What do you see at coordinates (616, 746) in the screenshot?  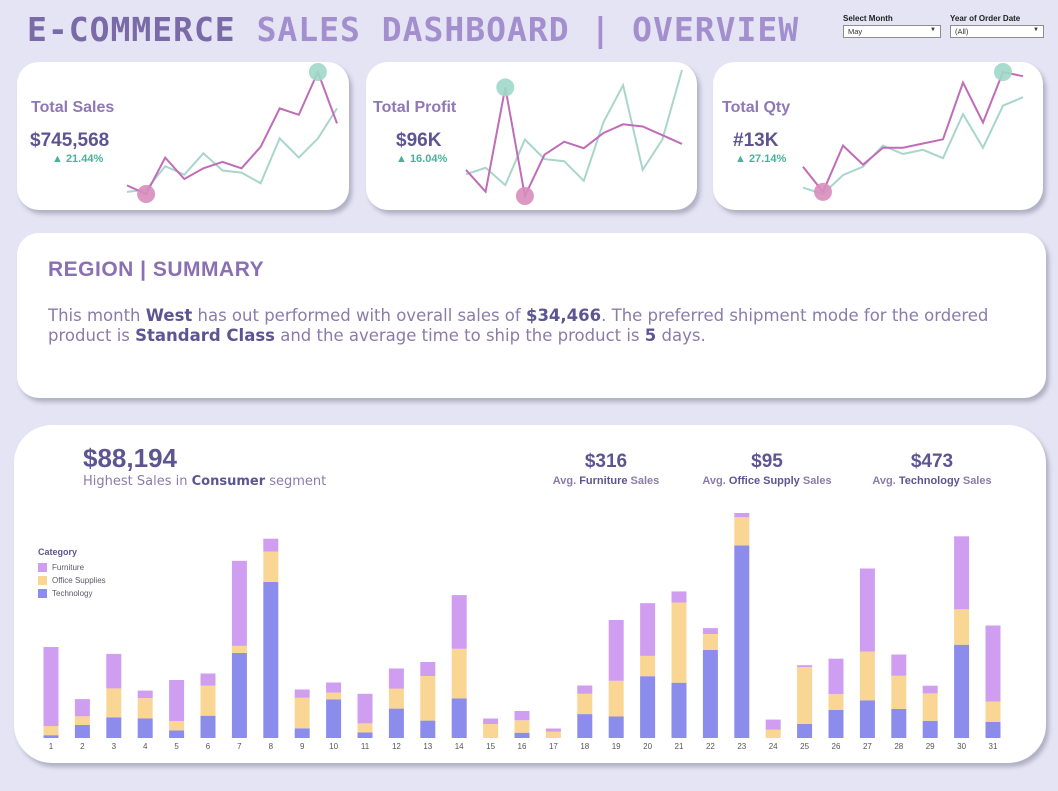 I see `x-tick-label: 19` at bounding box center [616, 746].